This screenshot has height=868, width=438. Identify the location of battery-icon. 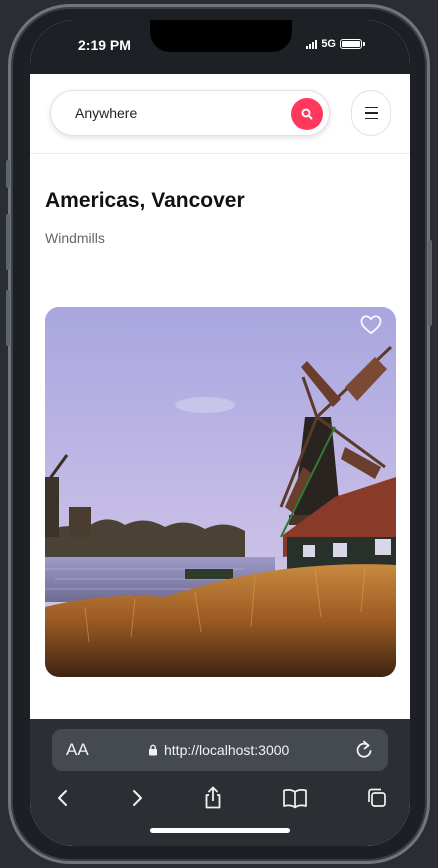
(352, 44).